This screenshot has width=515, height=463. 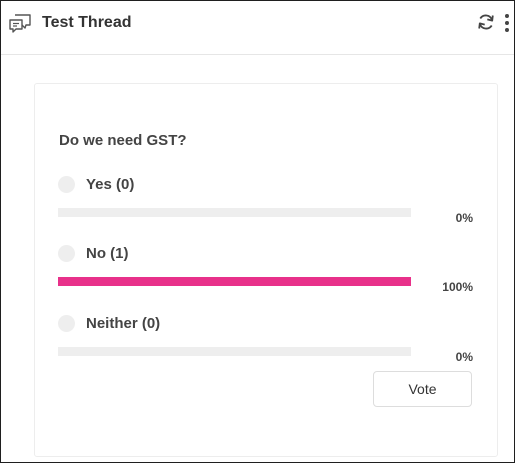 I want to click on result-bar-fill, so click(x=234, y=281).